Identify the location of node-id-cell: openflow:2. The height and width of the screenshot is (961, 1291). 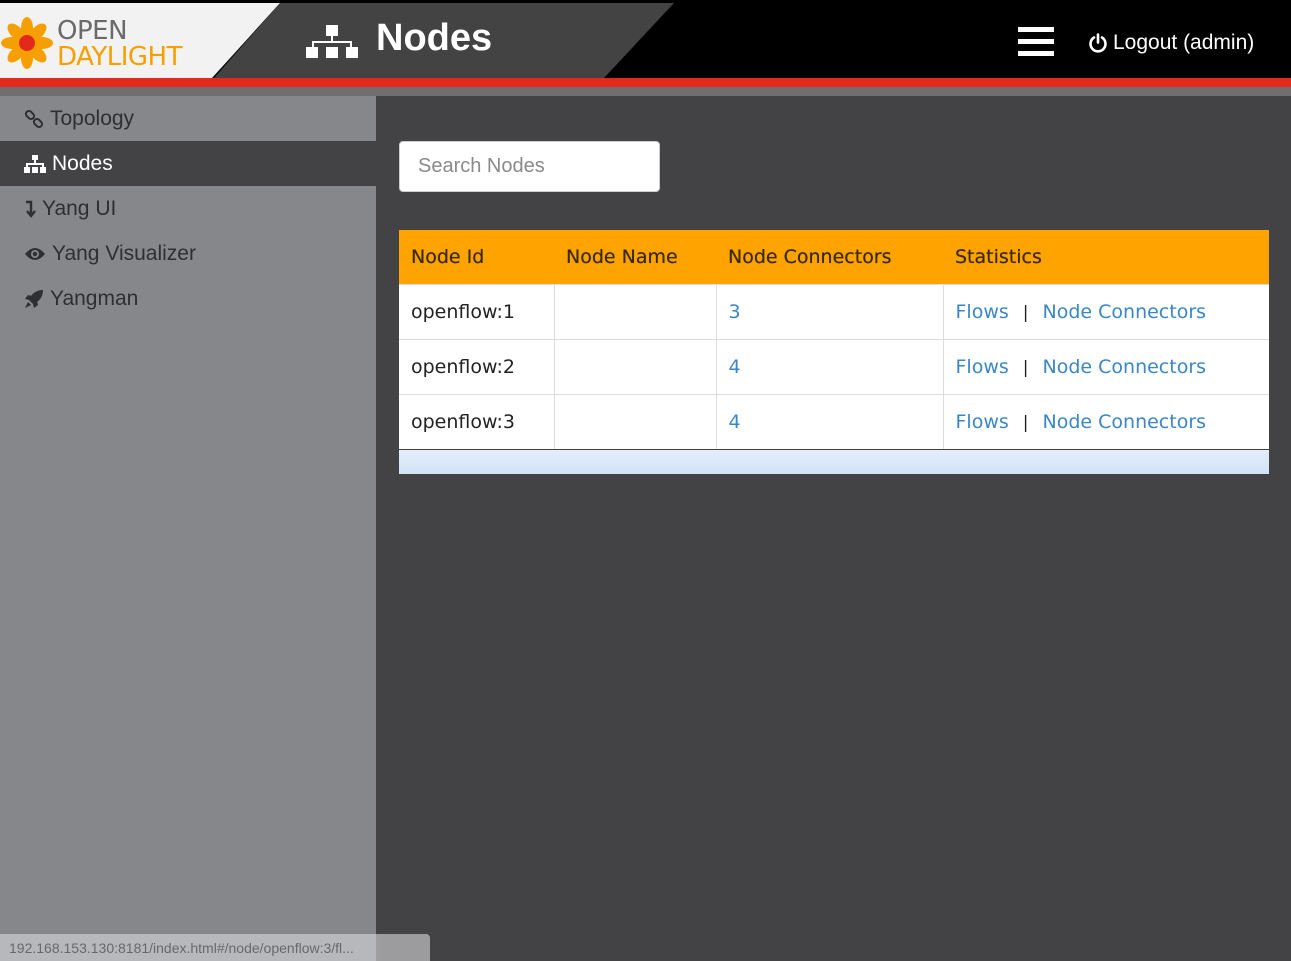
(477, 366).